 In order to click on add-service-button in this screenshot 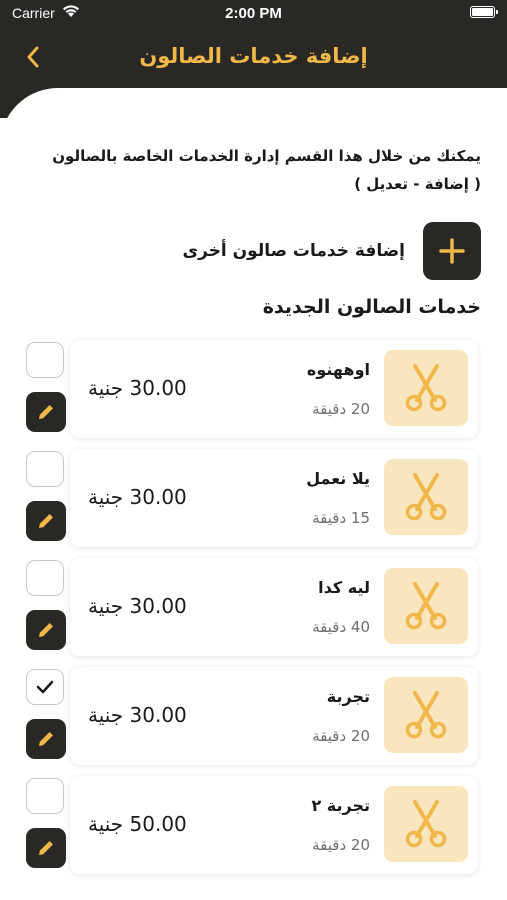, I will do `click(452, 251)`.